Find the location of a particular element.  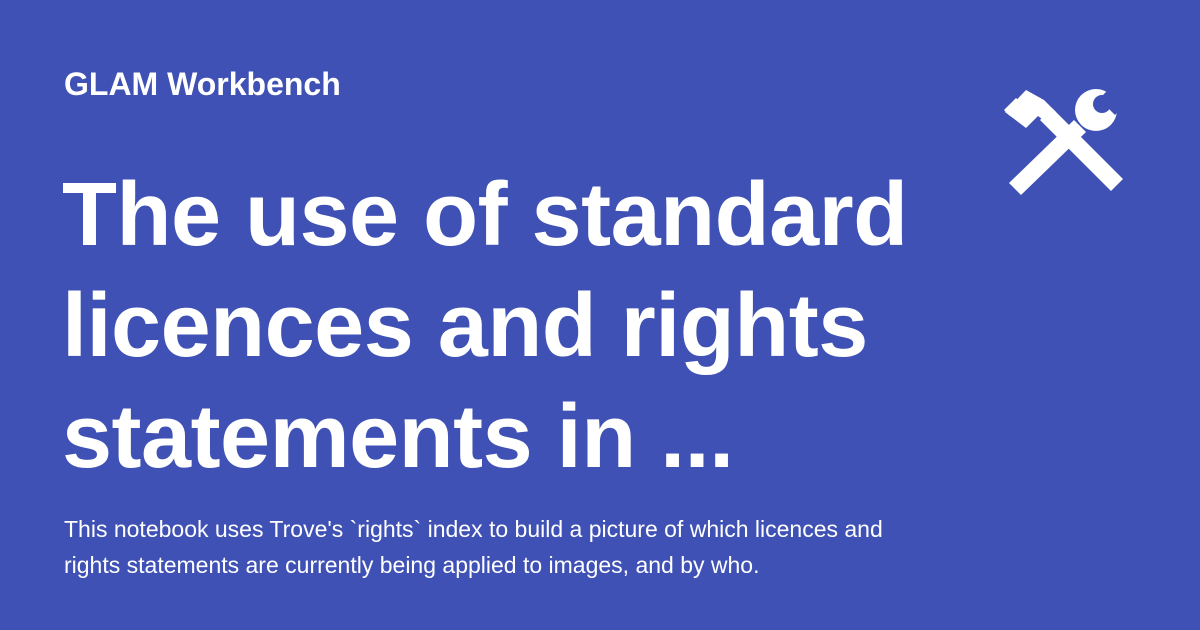

site-name: GLAM Workbench is located at coordinates (202, 84).